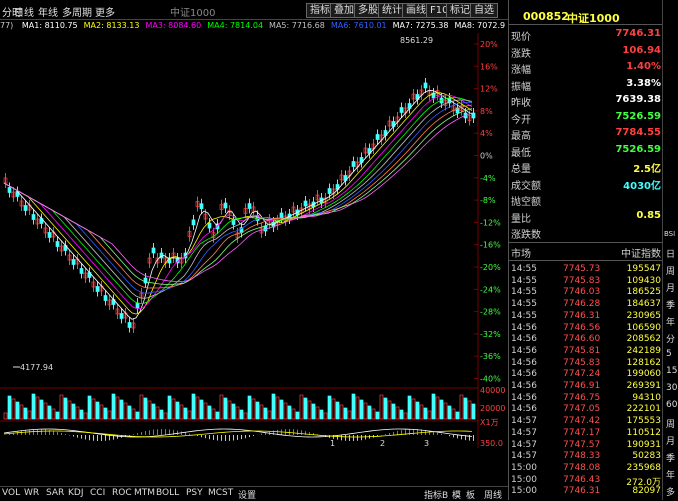  I want to click on quote-value: 7526.59, so click(638, 149).